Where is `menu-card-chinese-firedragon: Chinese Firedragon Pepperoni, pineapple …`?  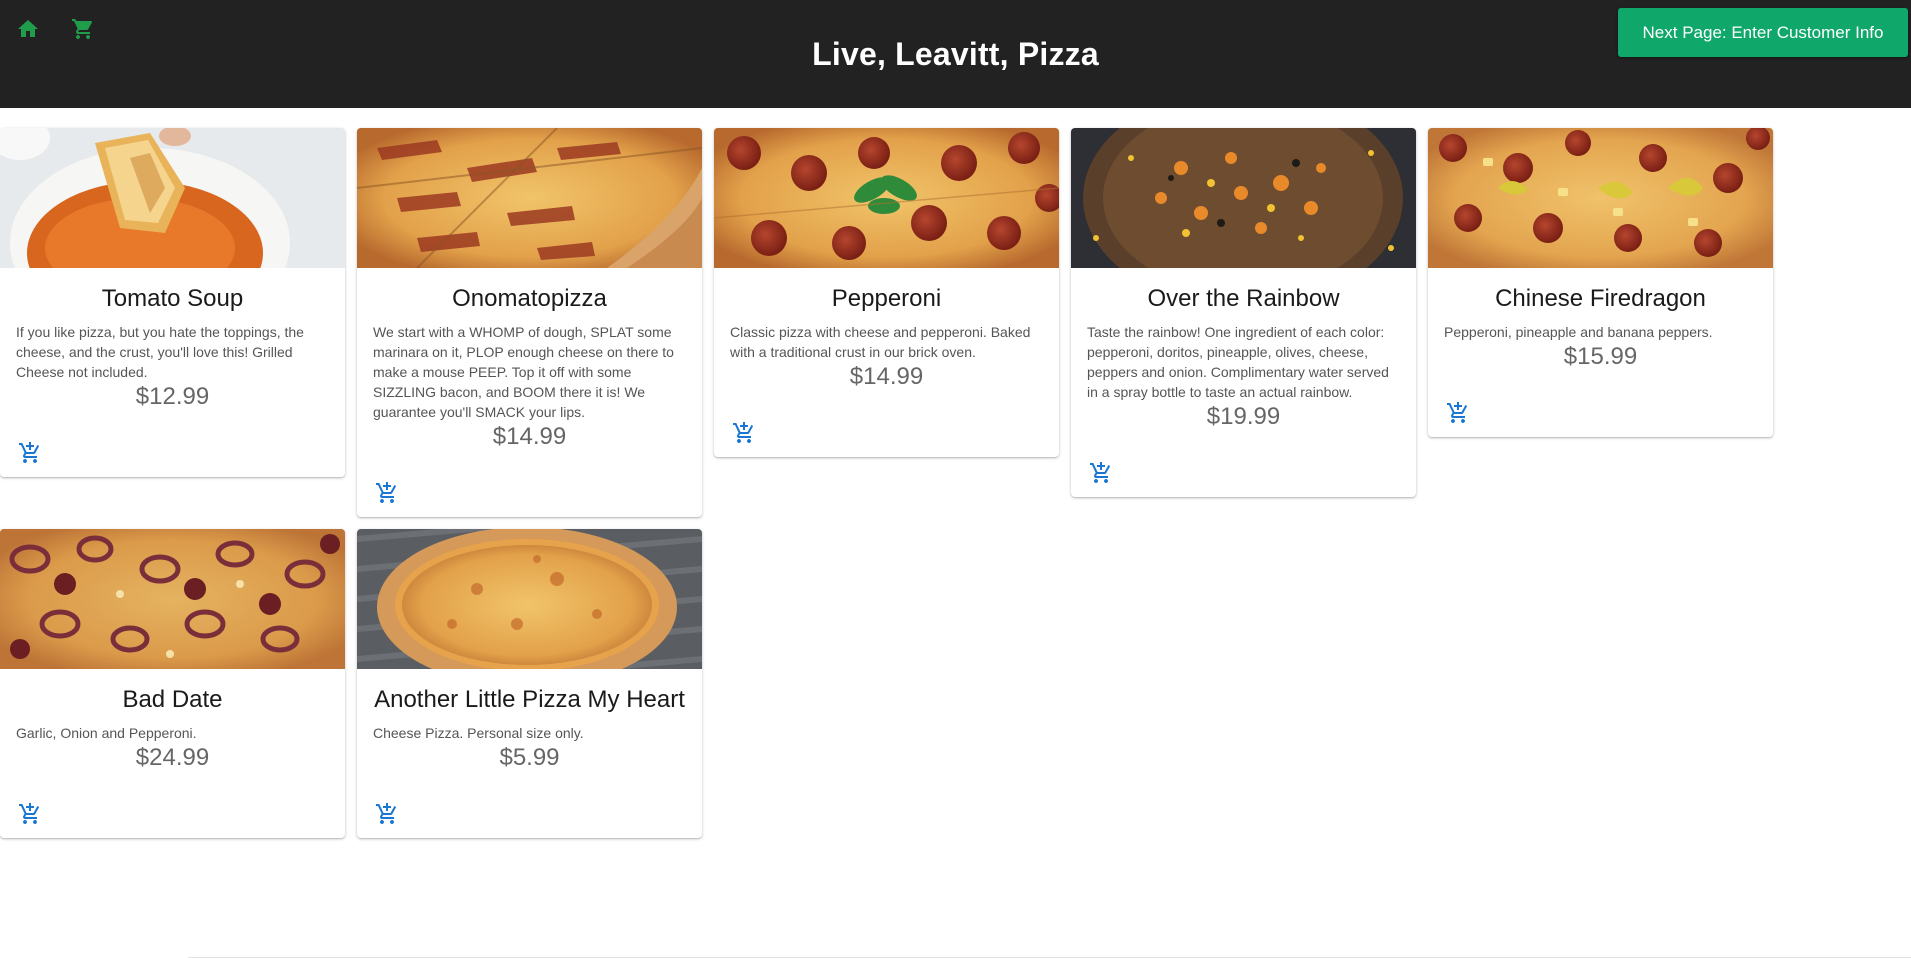 menu-card-chinese-firedragon: Chinese Firedragon Pepperoni, pineapple … is located at coordinates (1600, 282).